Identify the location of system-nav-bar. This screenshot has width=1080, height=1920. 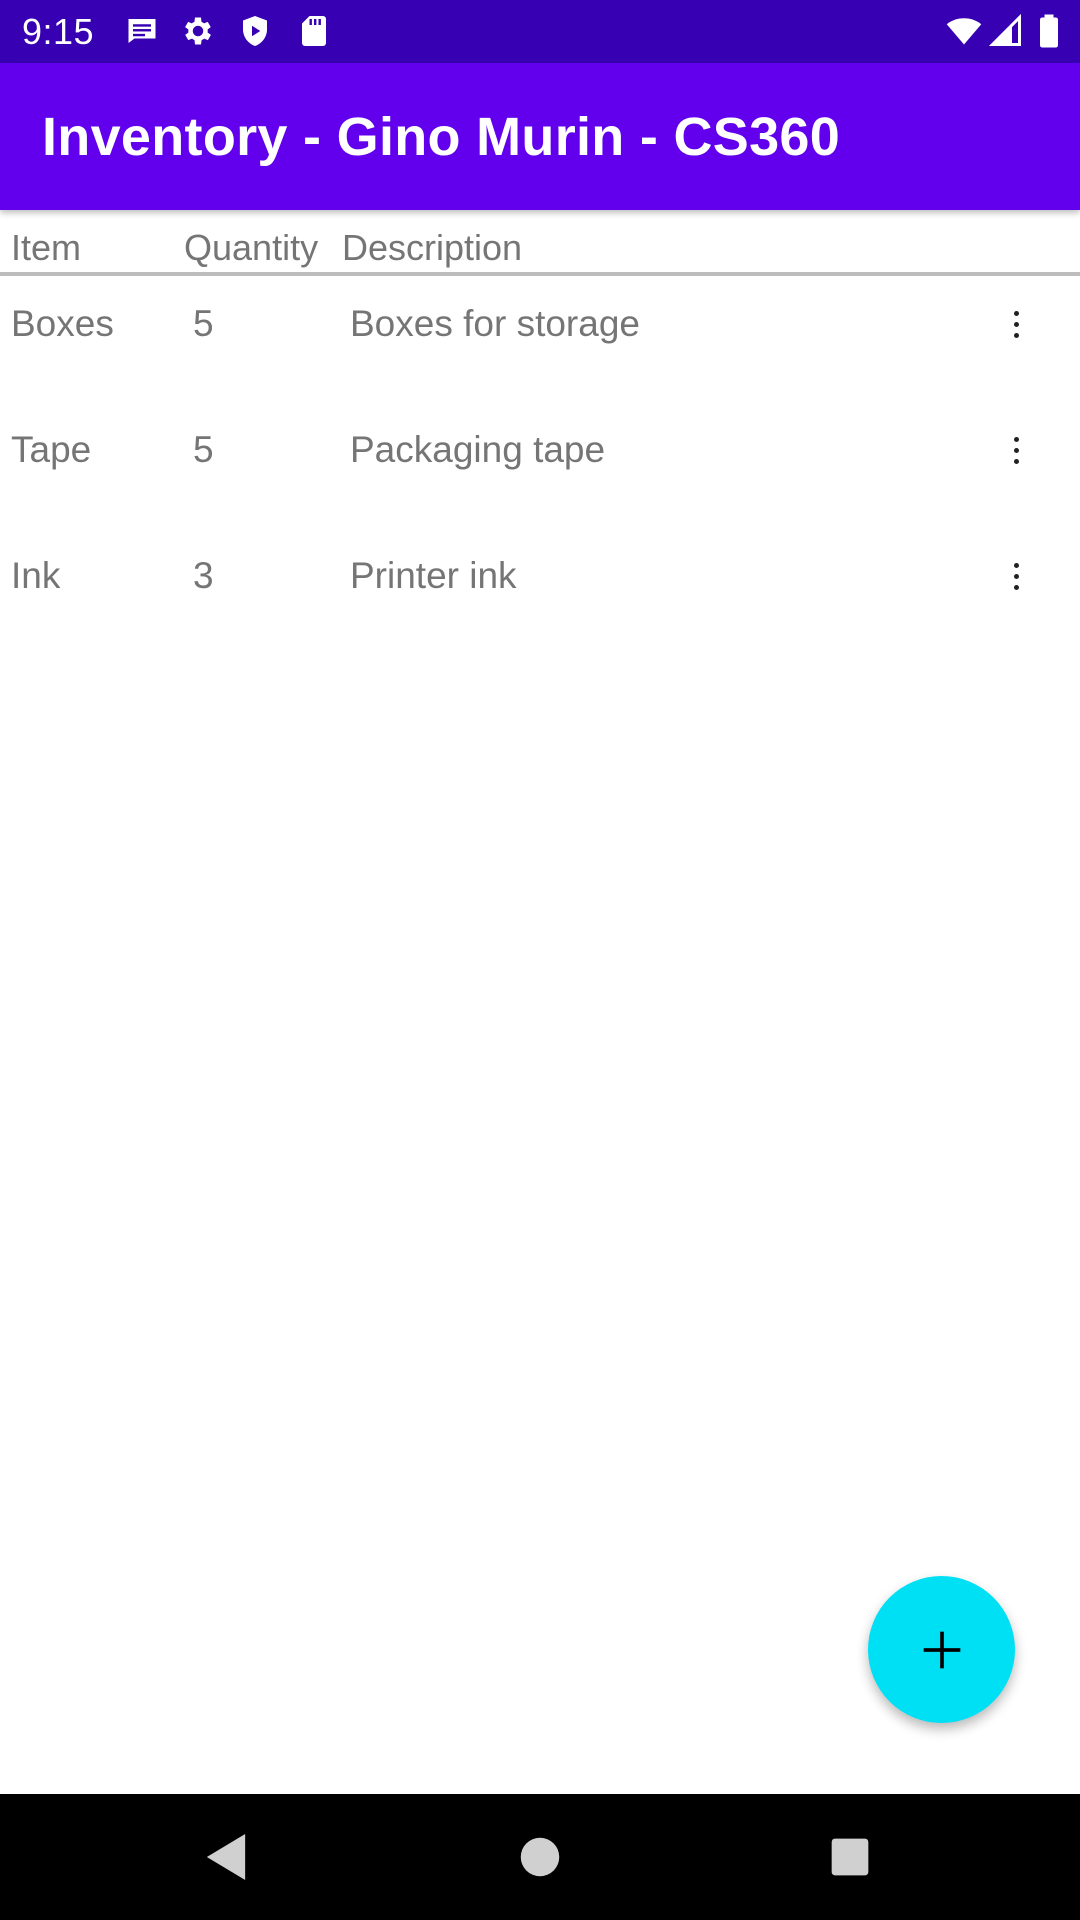
(540, 1857).